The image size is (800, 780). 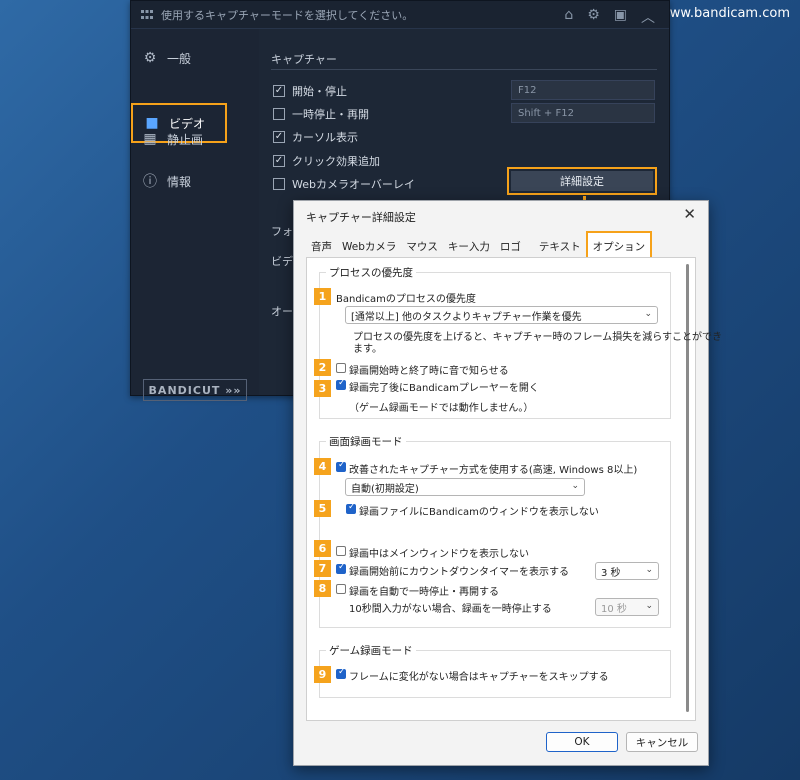 I want to click on sound-notify-label: 録画開始時と終了時に音で知らせる, so click(x=429, y=371).